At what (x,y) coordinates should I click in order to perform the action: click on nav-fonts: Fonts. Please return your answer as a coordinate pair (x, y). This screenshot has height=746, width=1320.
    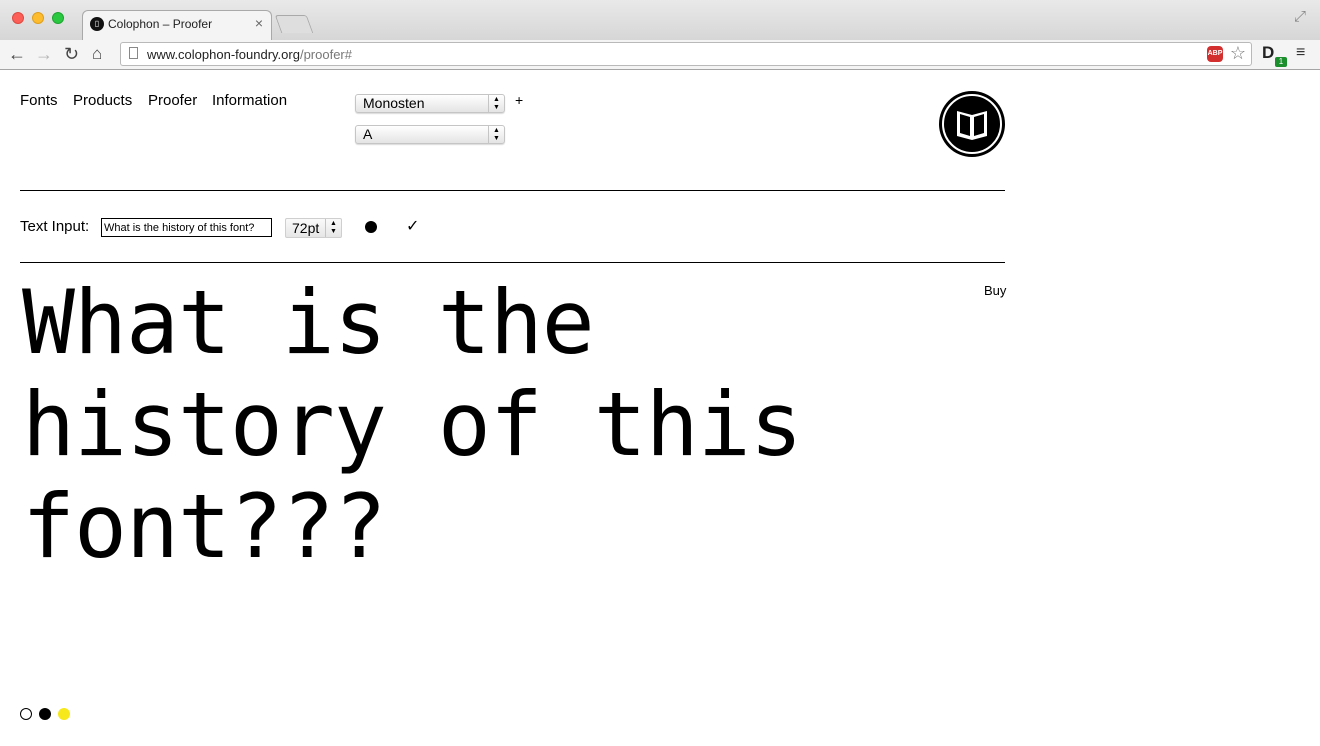
    Looking at the image, I should click on (39, 100).